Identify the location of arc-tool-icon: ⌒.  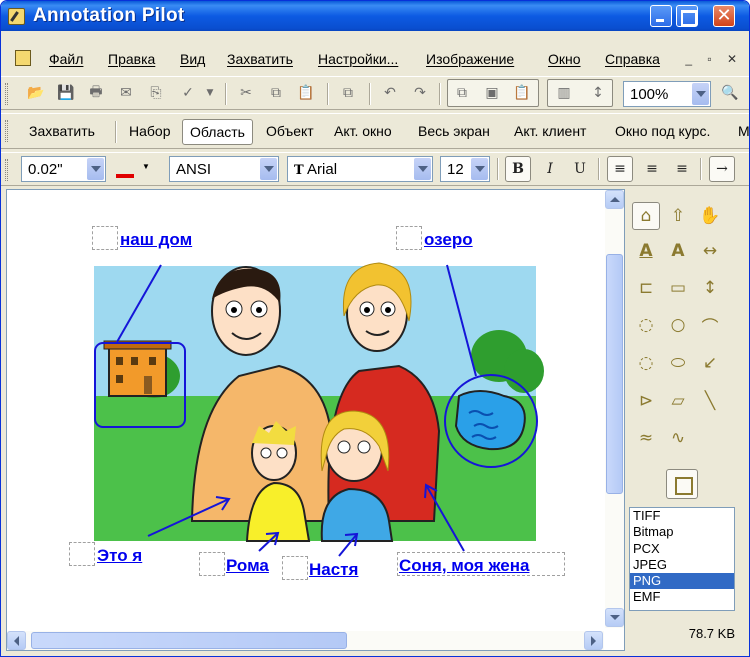
(710, 325).